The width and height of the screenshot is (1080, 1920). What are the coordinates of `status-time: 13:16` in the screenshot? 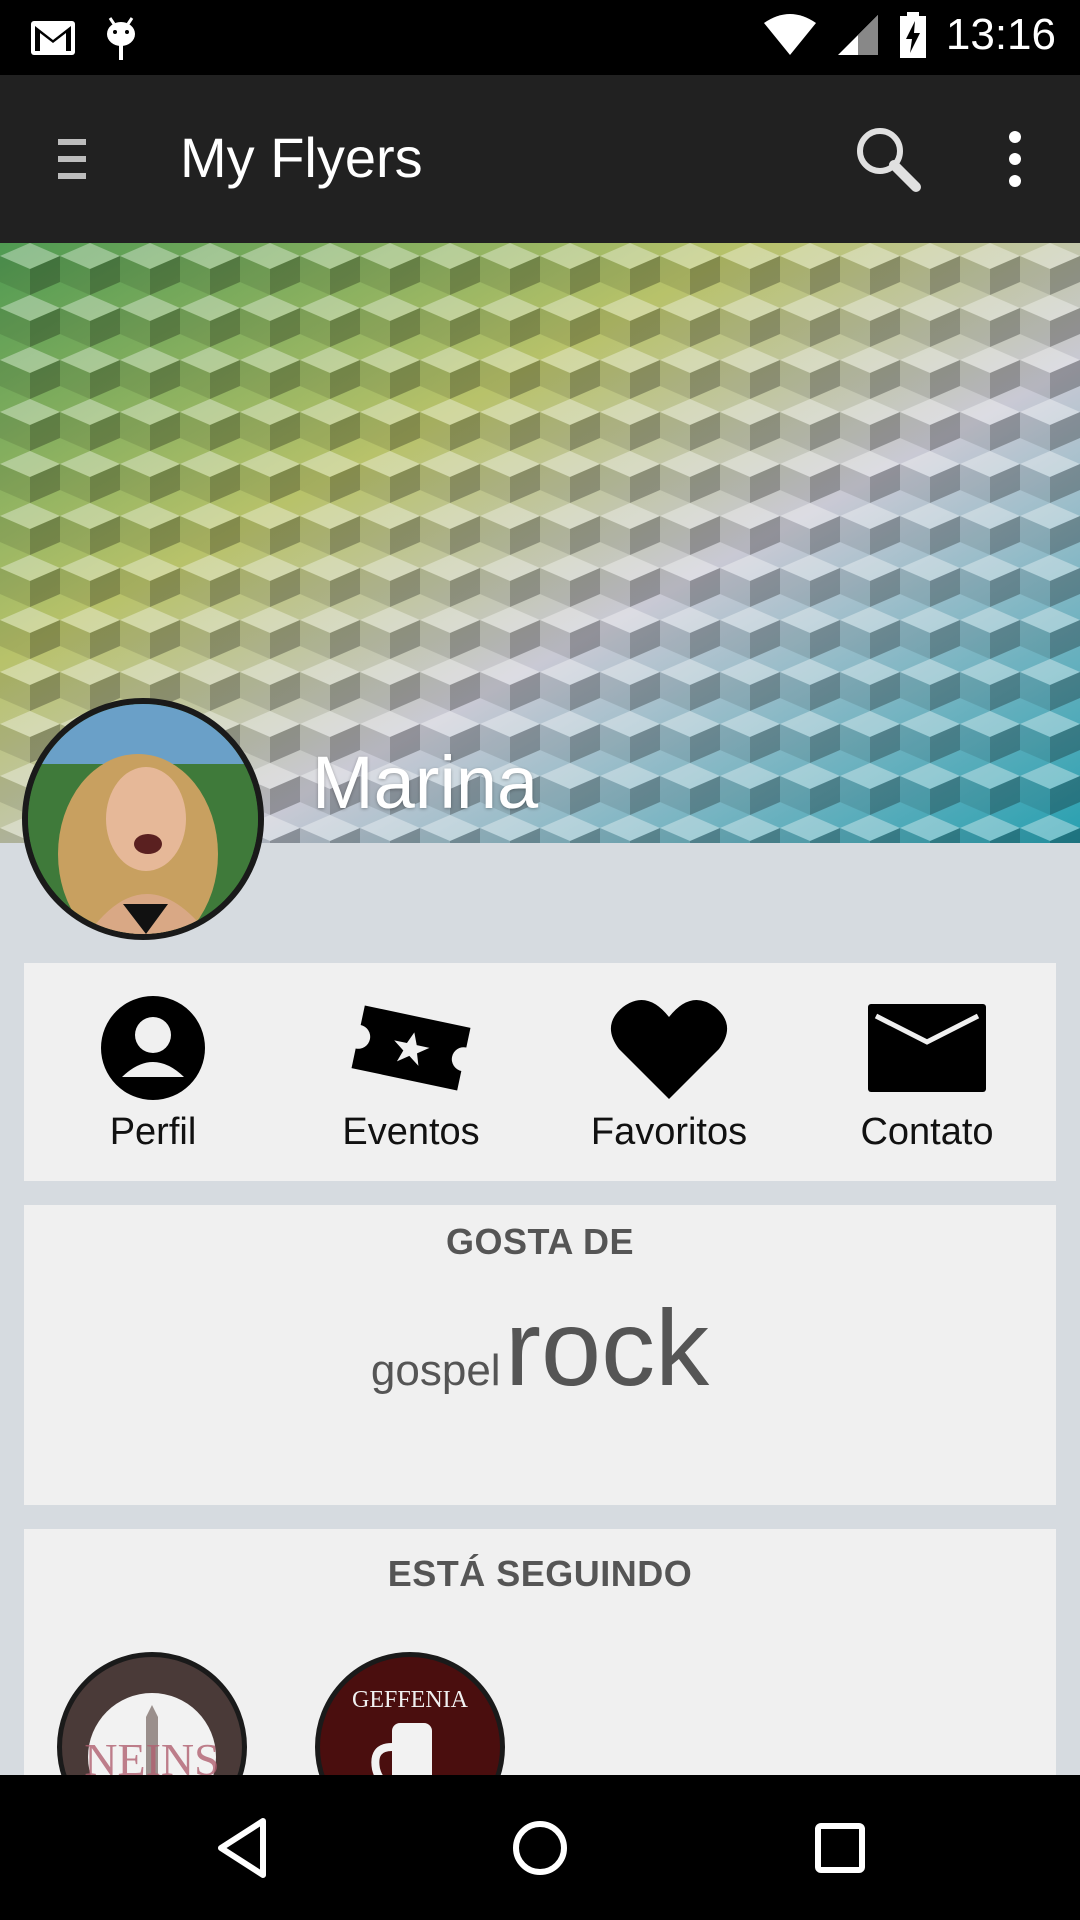 It's located at (1000, 34).